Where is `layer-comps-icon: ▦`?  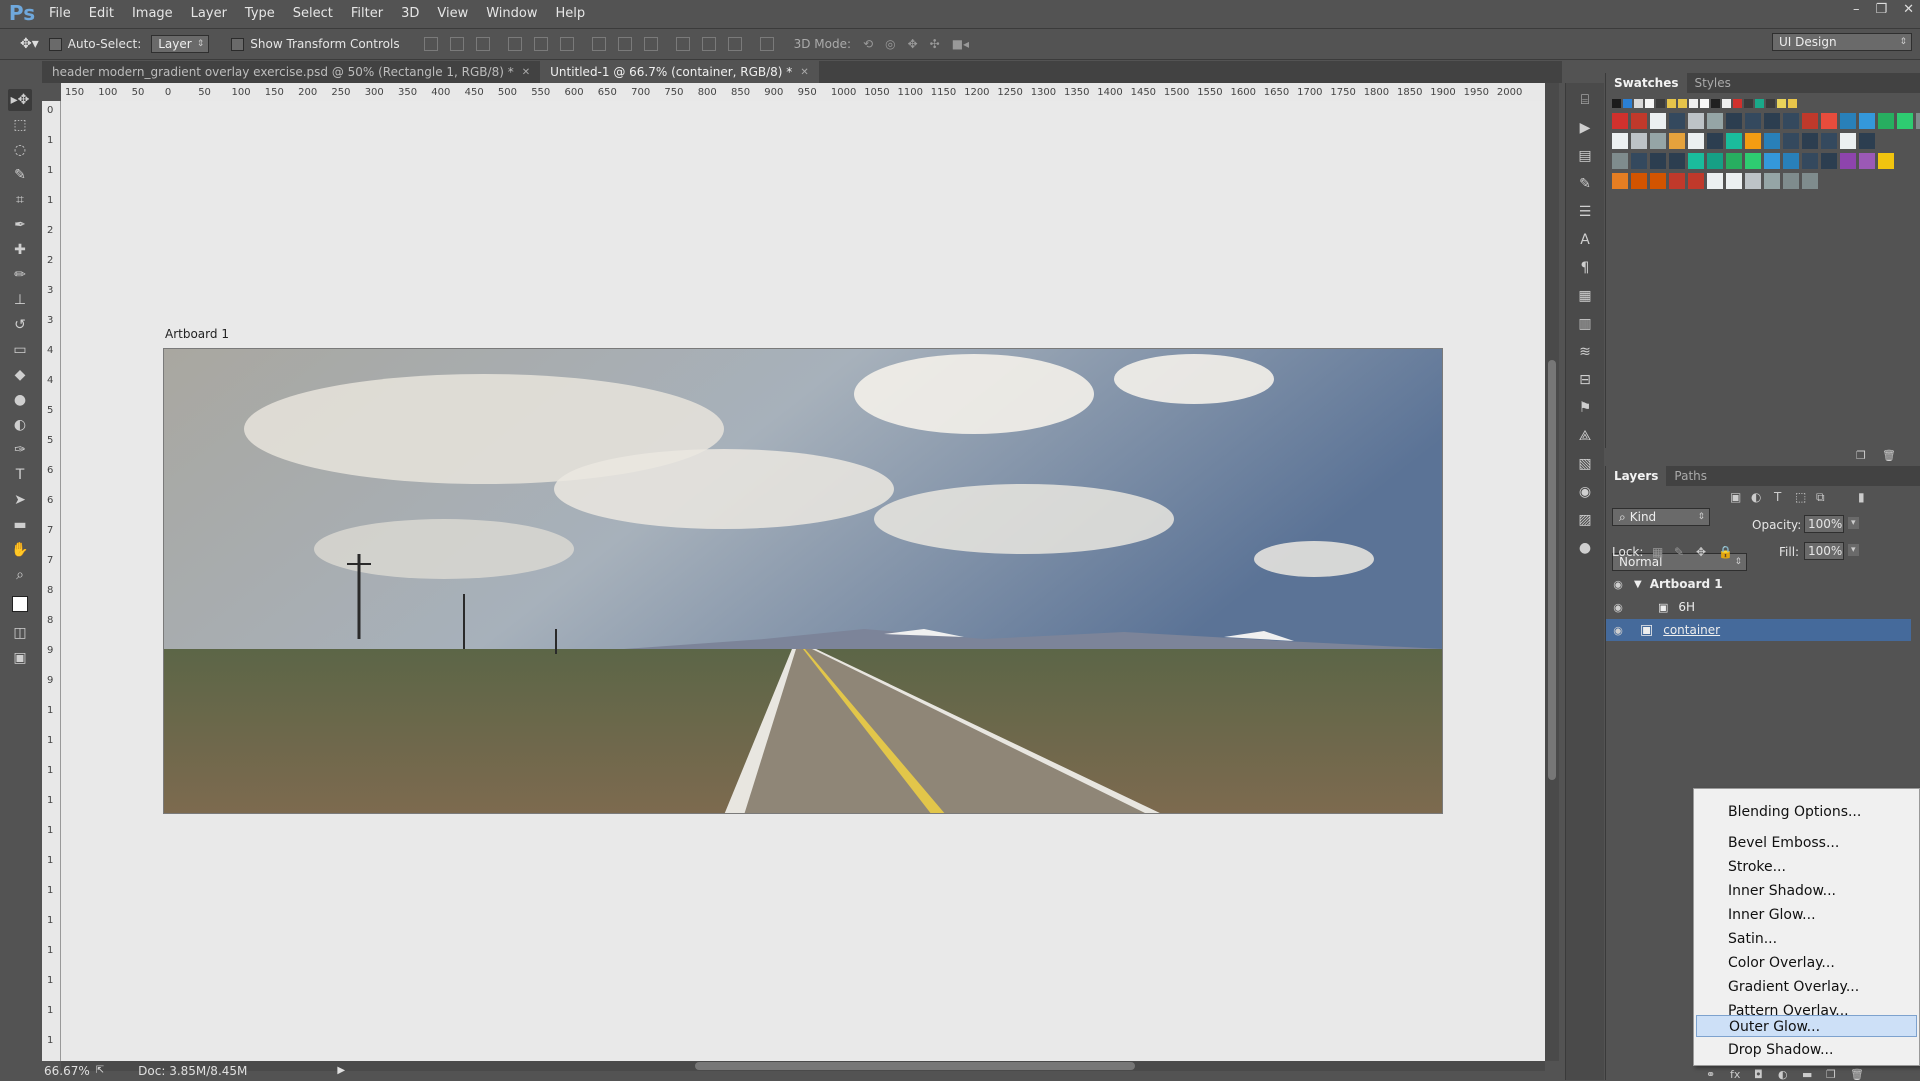
layer-comps-icon: ▦ is located at coordinates (1585, 296).